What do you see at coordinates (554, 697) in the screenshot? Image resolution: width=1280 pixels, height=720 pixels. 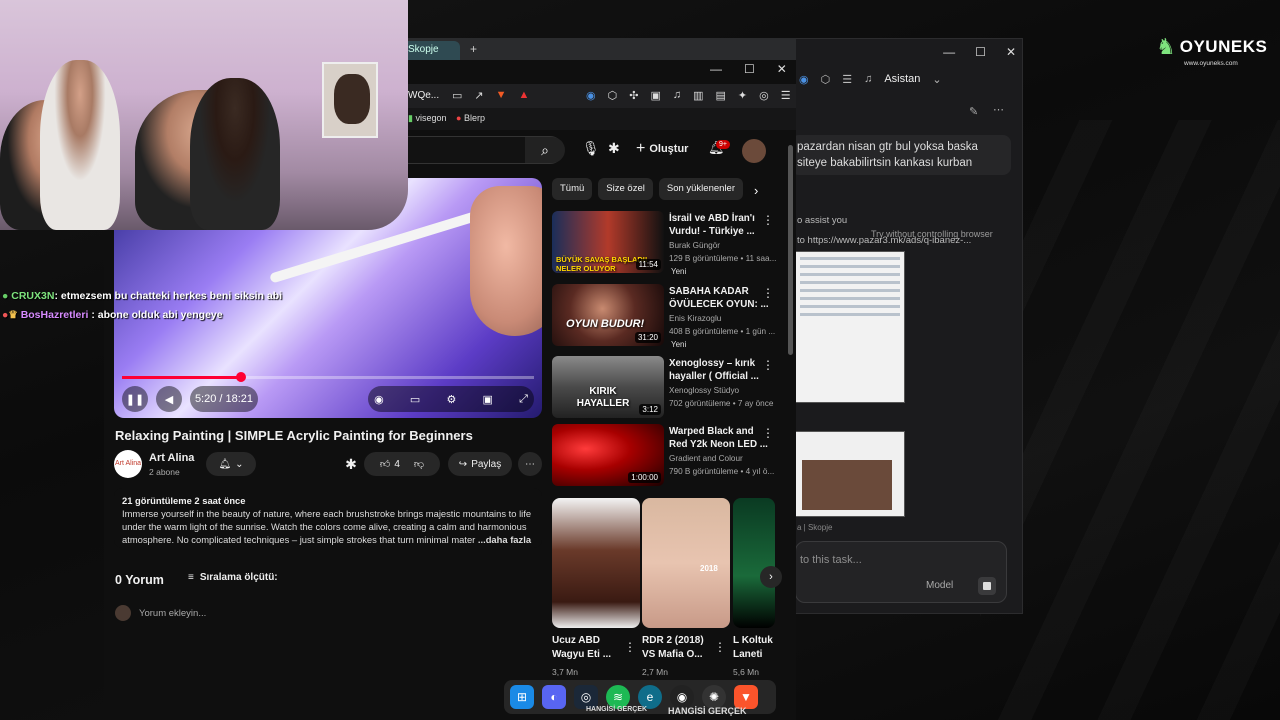 I see `discord-icon: ◐` at bounding box center [554, 697].